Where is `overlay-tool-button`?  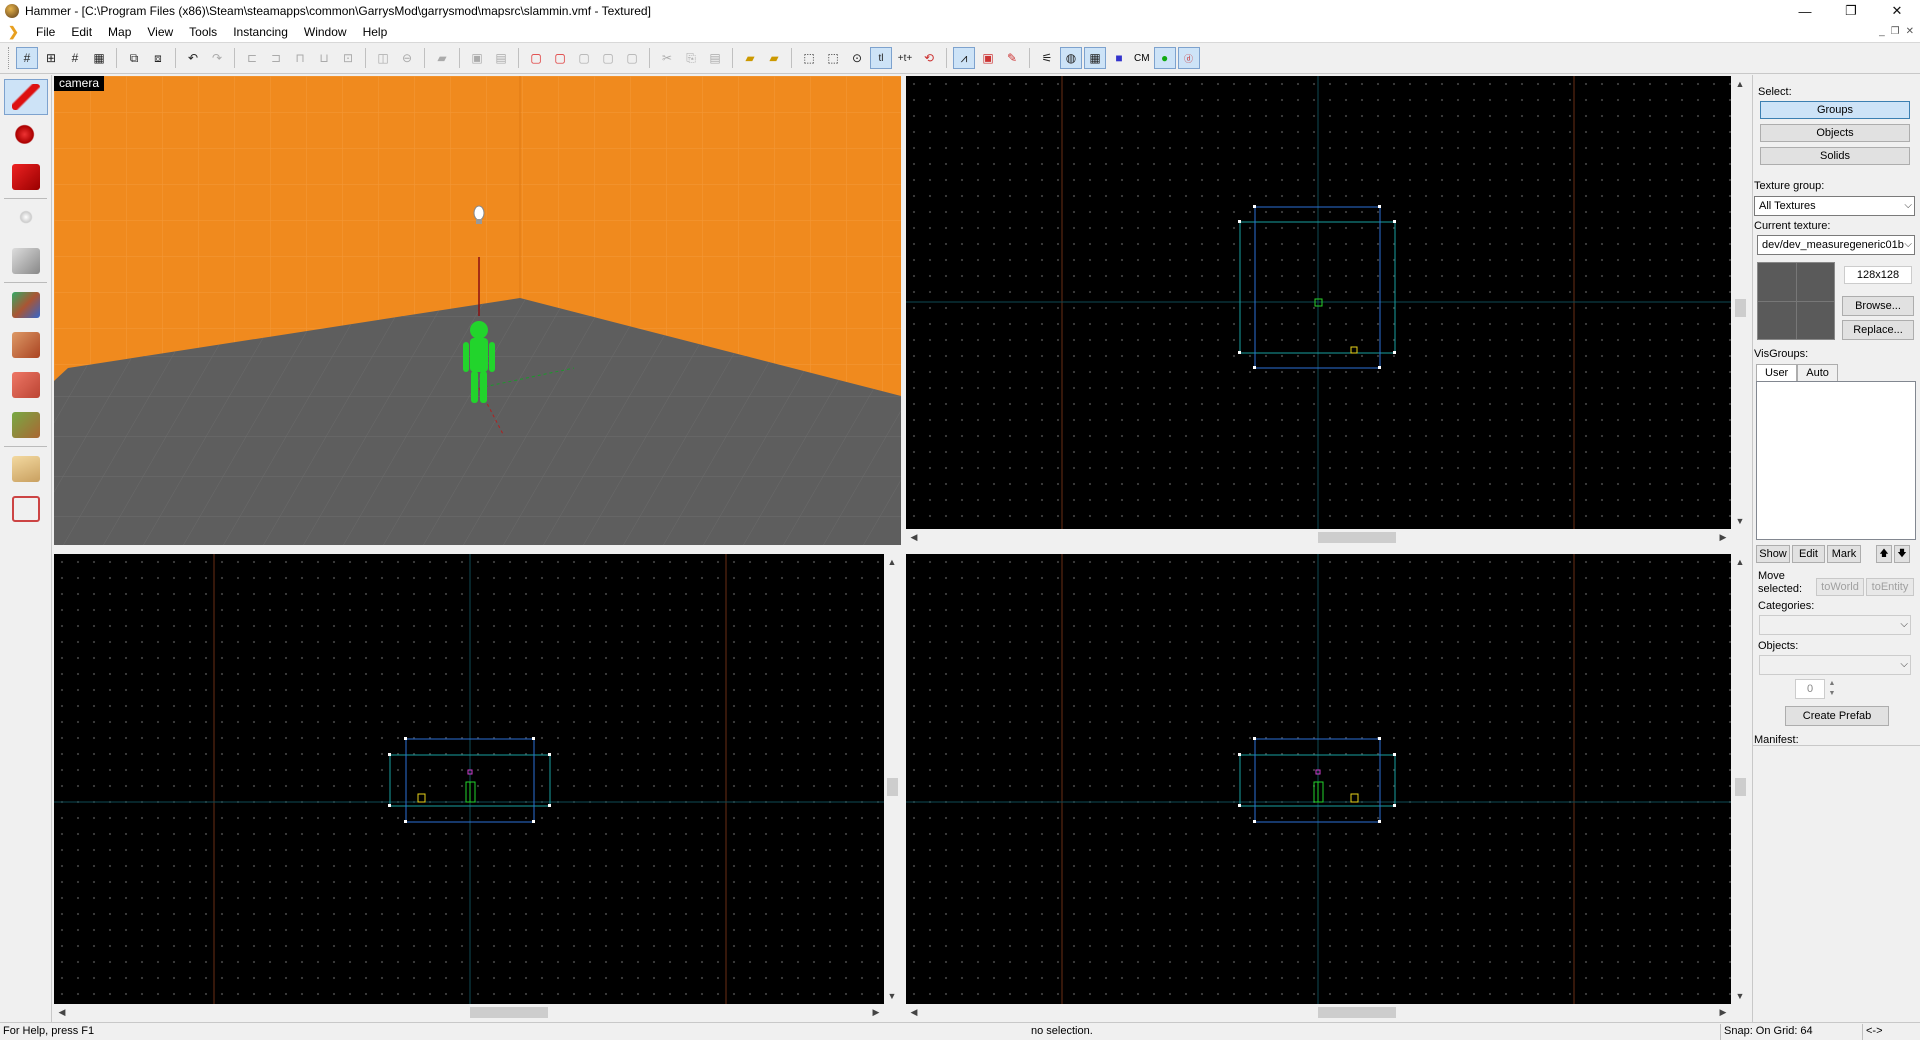
overlay-tool-button is located at coordinates (26, 425).